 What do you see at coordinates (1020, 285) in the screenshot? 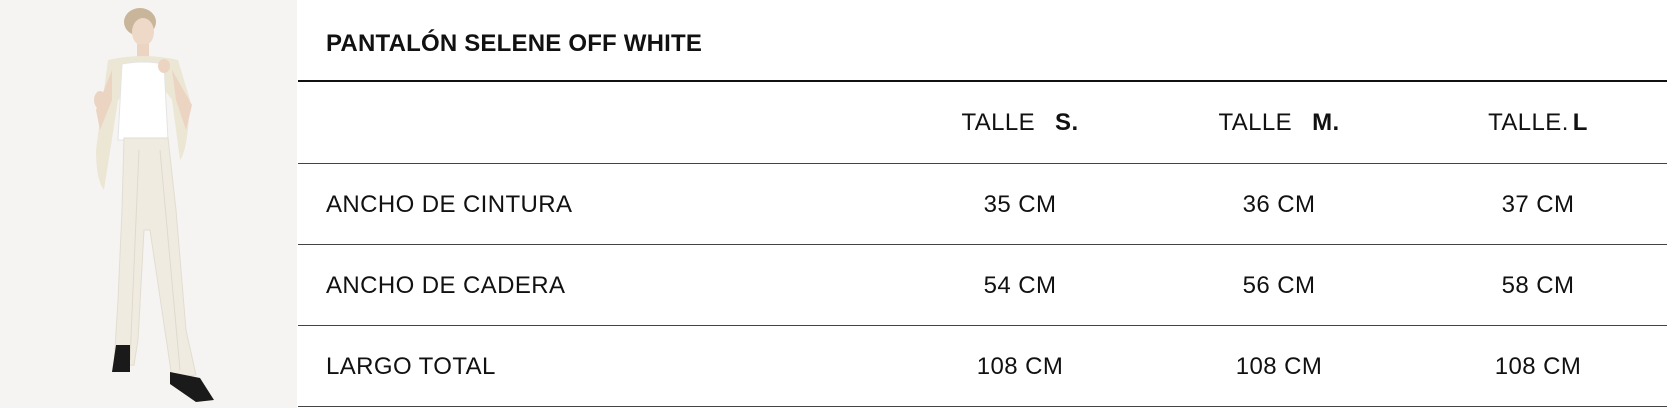
I see `measure-value-s: 54 CM` at bounding box center [1020, 285].